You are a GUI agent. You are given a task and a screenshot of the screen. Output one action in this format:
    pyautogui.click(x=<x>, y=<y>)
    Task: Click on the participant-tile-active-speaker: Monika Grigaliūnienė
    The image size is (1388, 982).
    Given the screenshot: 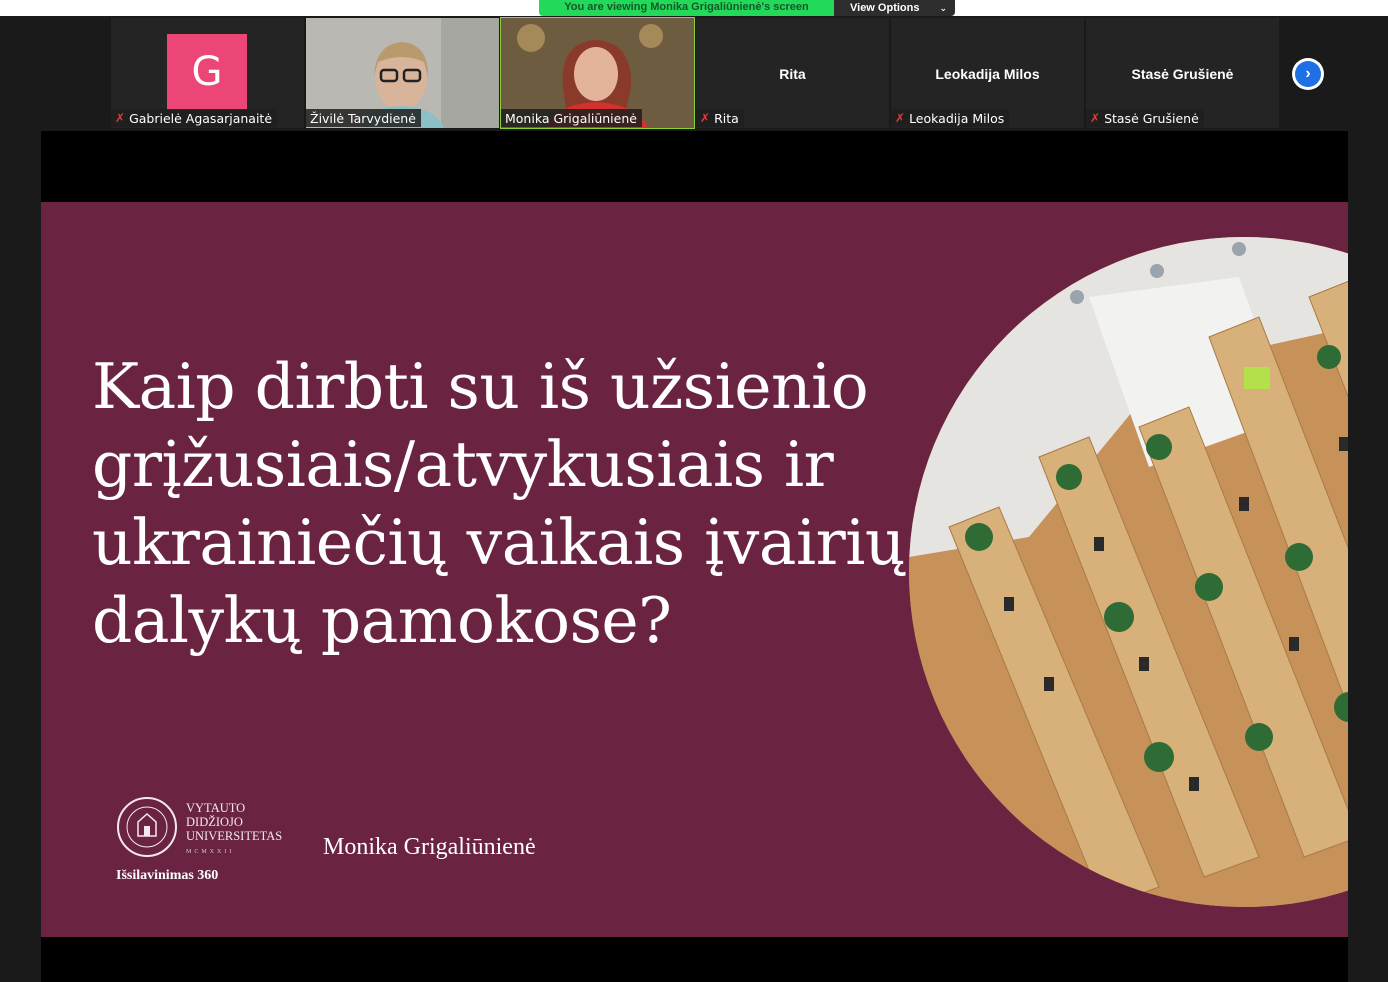 What is the action you would take?
    pyautogui.click(x=597, y=73)
    